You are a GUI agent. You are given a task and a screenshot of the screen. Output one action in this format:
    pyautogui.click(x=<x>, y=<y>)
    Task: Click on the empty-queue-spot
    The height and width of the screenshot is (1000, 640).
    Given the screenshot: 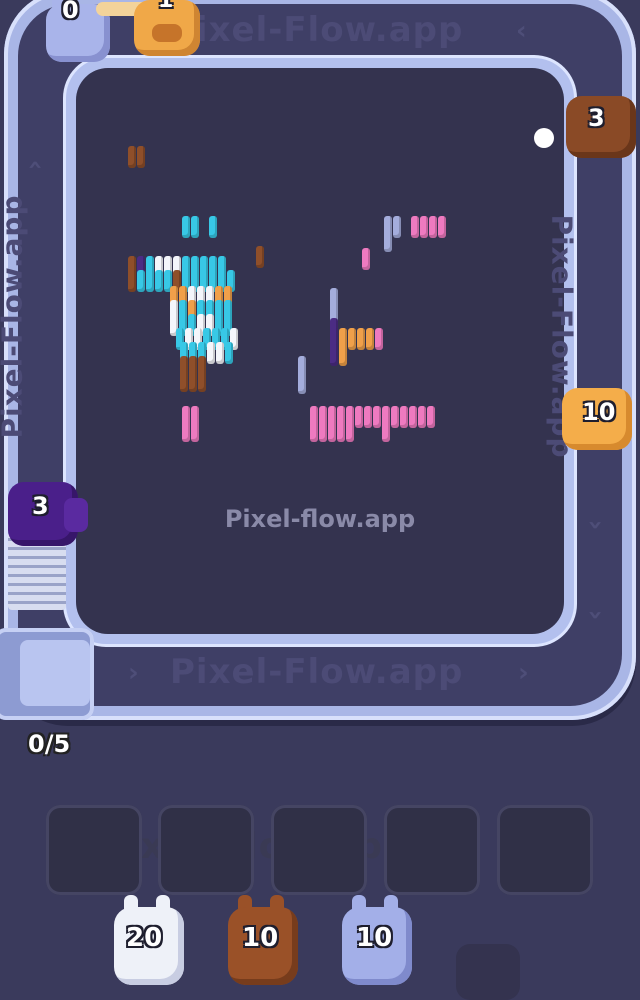 What is the action you would take?
    pyautogui.click(x=488, y=972)
    